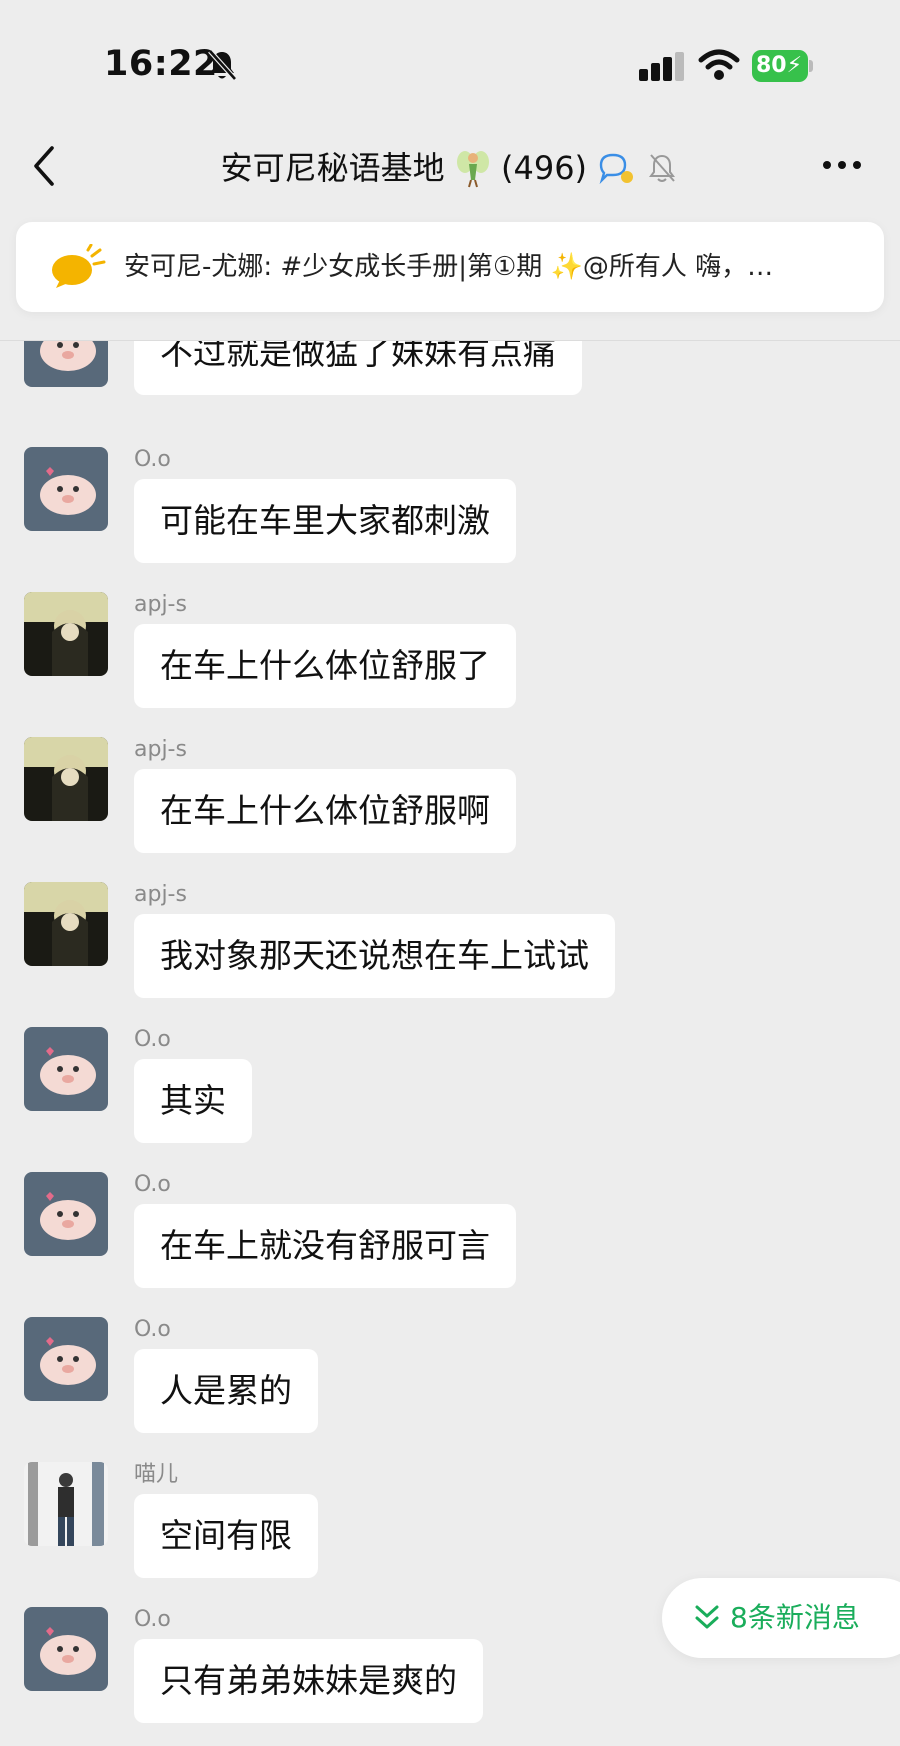 Image resolution: width=900 pixels, height=1746 pixels. What do you see at coordinates (771, 65) in the screenshot?
I see `battery-level: 80` at bounding box center [771, 65].